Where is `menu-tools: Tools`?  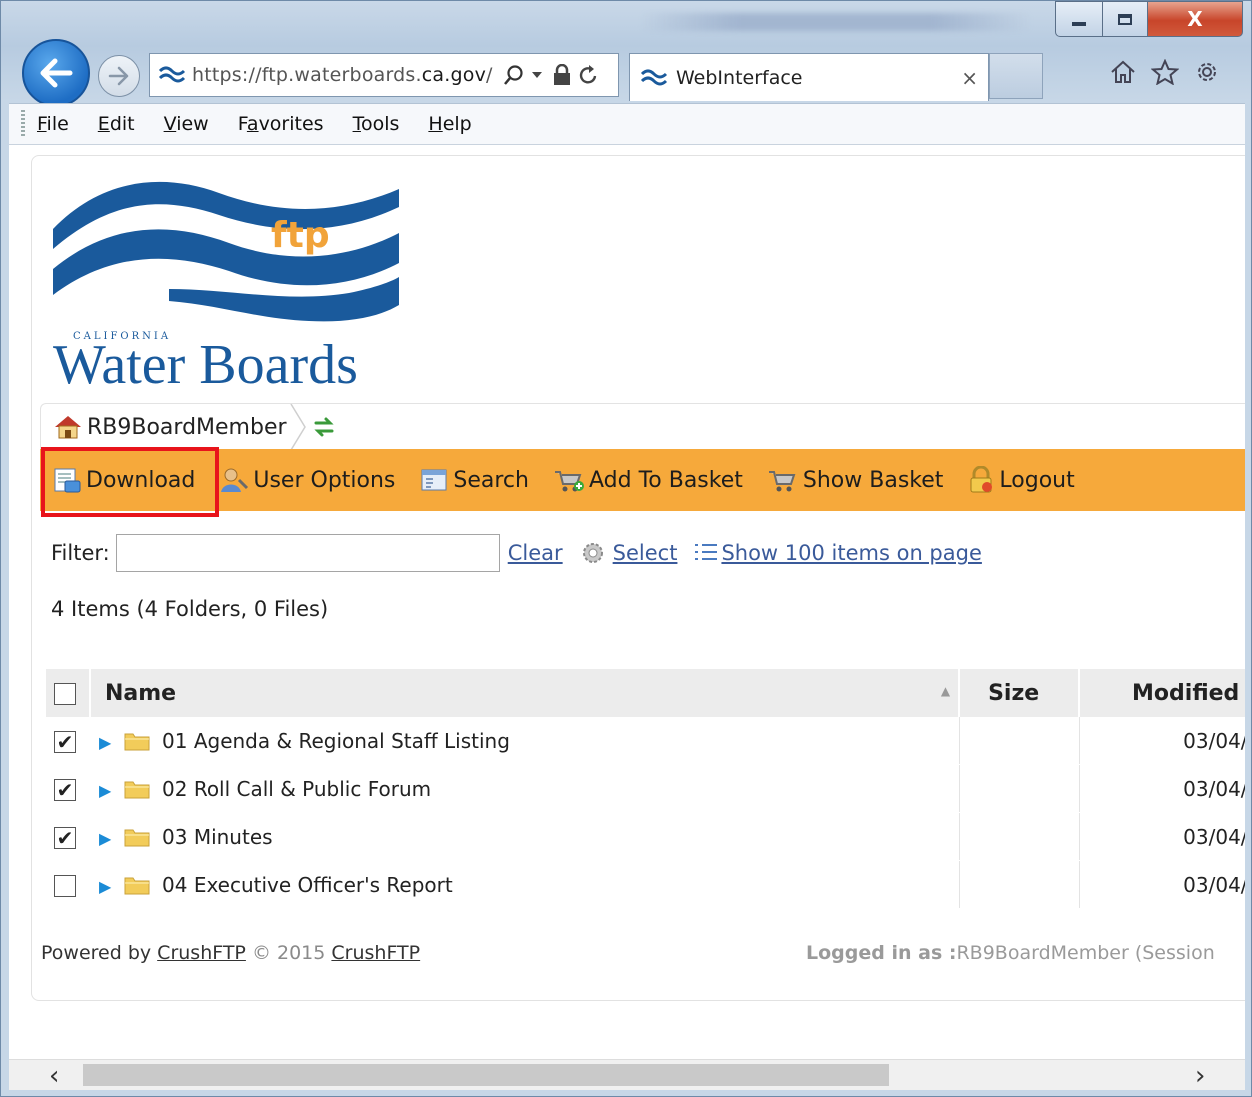 menu-tools: Tools is located at coordinates (376, 124).